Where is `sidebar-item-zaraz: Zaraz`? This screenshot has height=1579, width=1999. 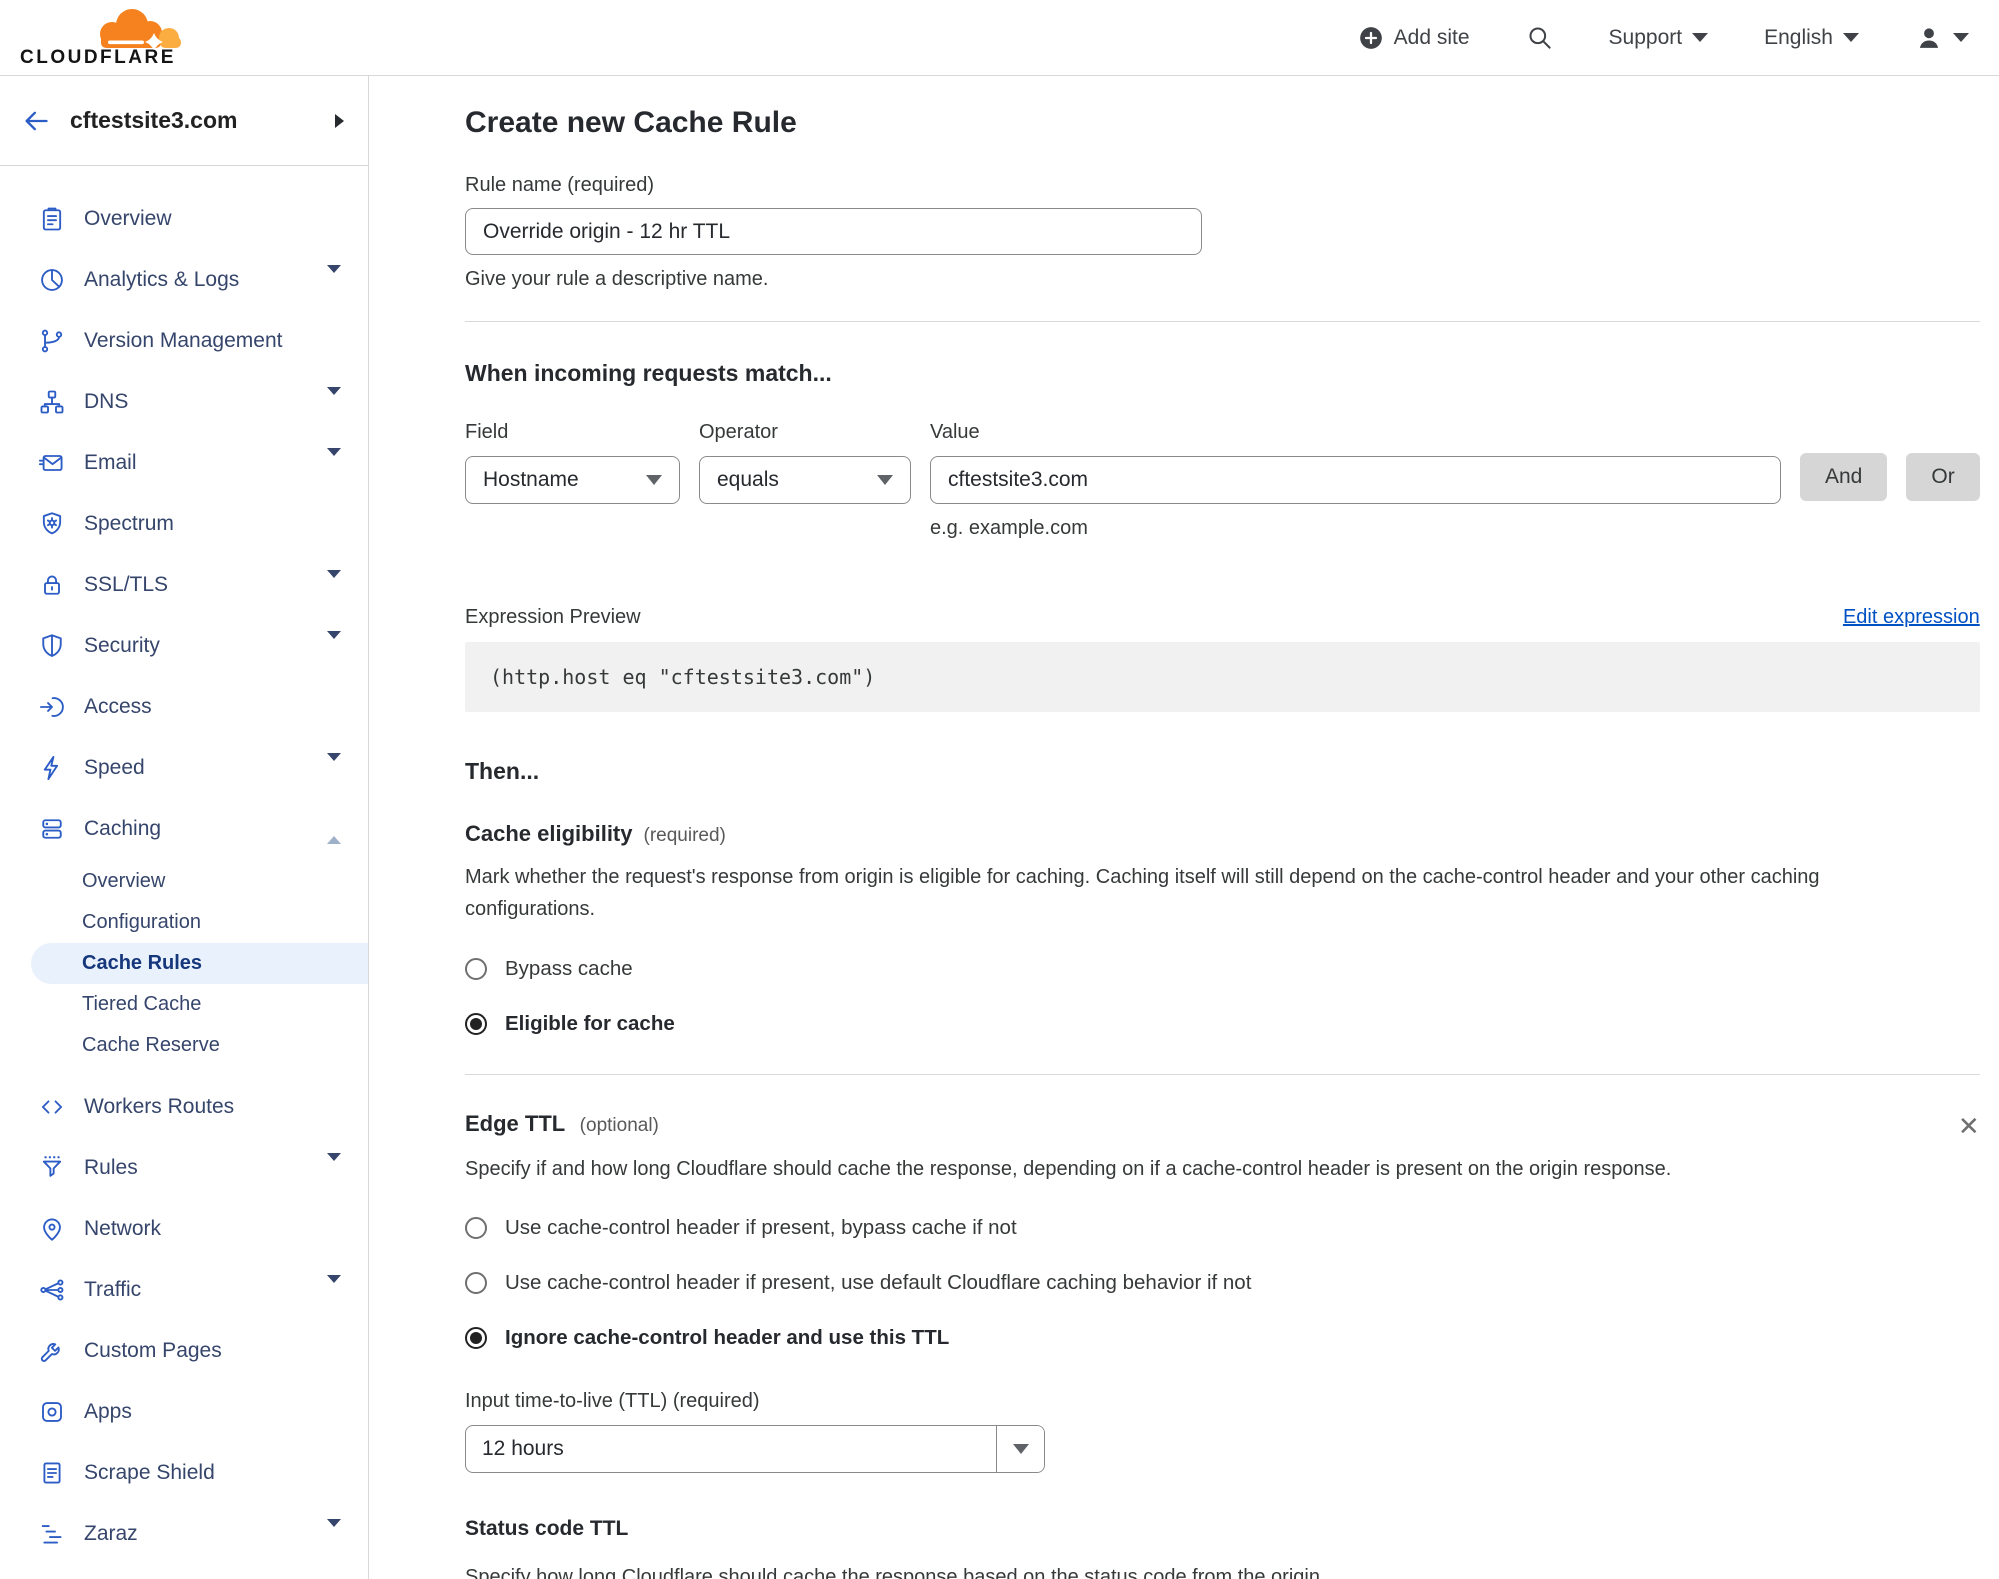
sidebar-item-zaraz: Zaraz is located at coordinates (184, 1533).